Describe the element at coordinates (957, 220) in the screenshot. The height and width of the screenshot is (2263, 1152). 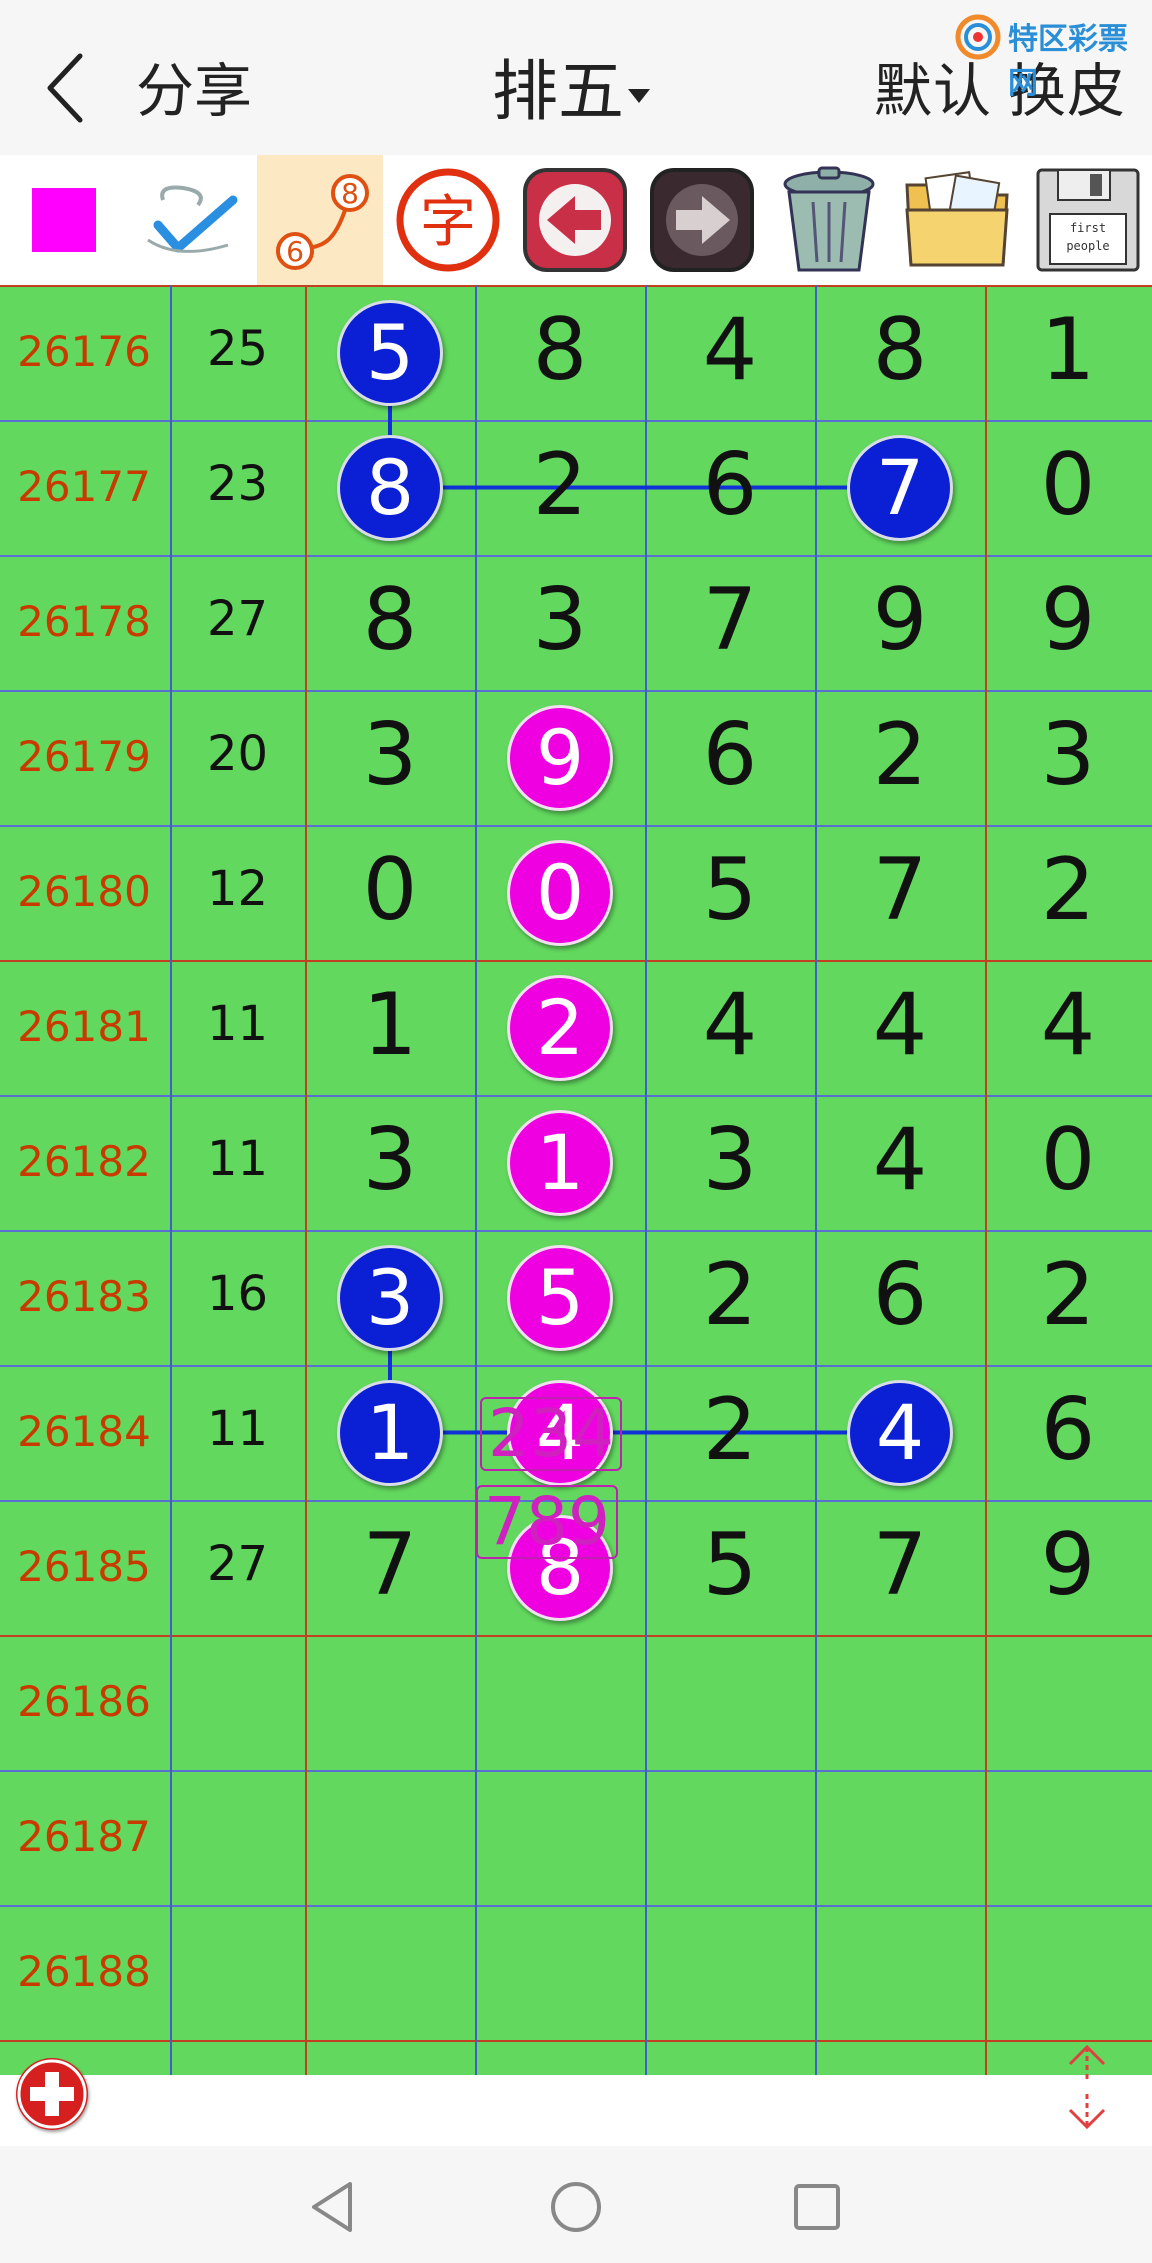
I see `gallery-tool` at that location.